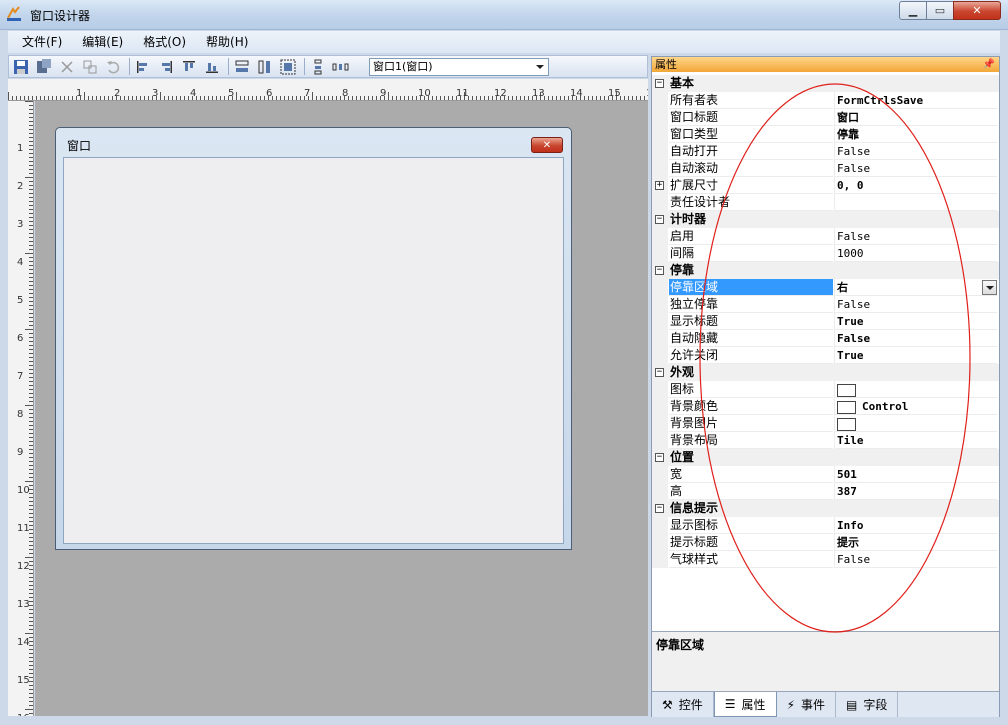  Describe the element at coordinates (143, 67) in the screenshot. I see `align-left-button` at that location.